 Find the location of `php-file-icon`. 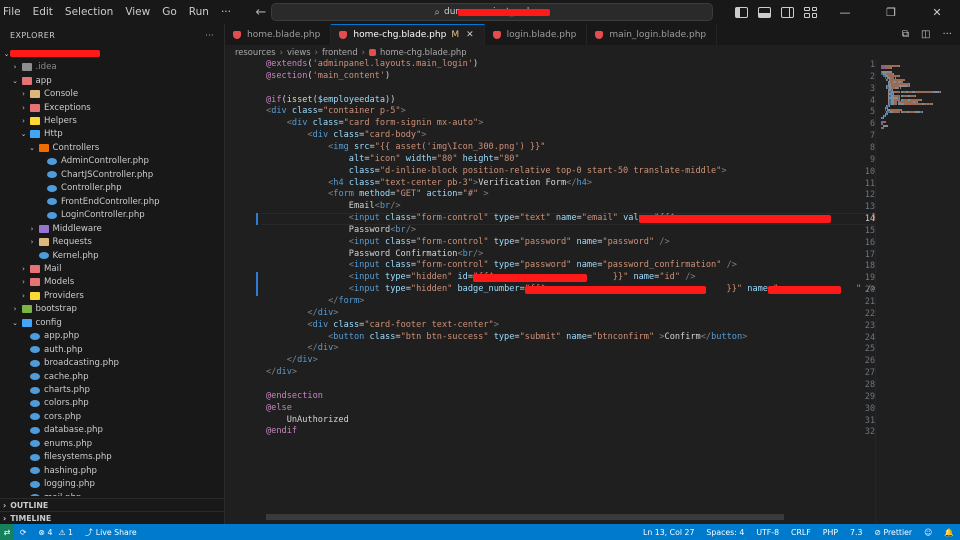

php-file-icon is located at coordinates (35, 390).